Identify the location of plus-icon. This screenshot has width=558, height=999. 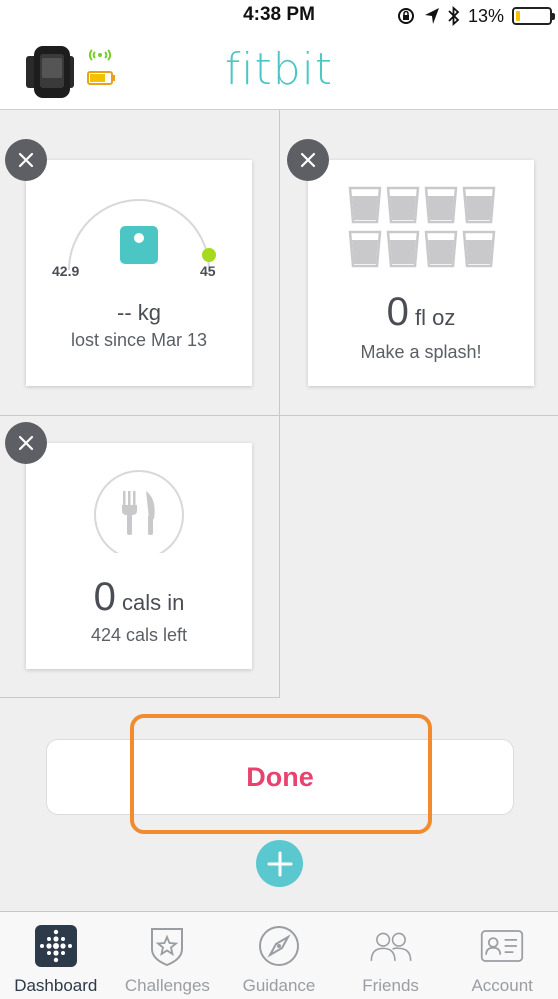
(279, 863).